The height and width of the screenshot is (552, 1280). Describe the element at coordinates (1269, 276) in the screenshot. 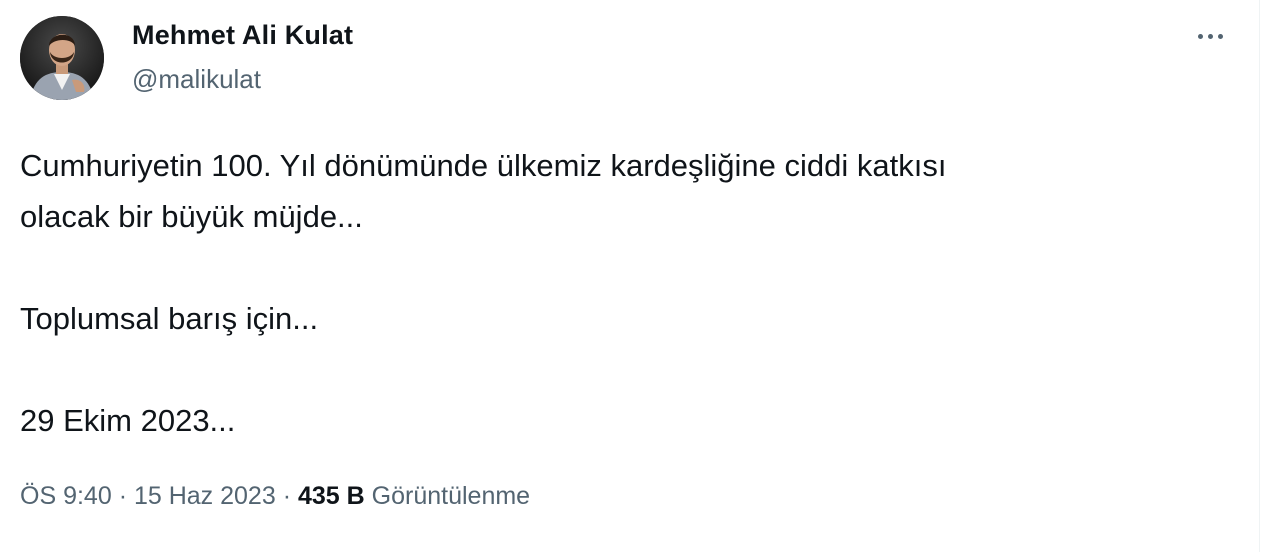

I see `right-divider` at that location.